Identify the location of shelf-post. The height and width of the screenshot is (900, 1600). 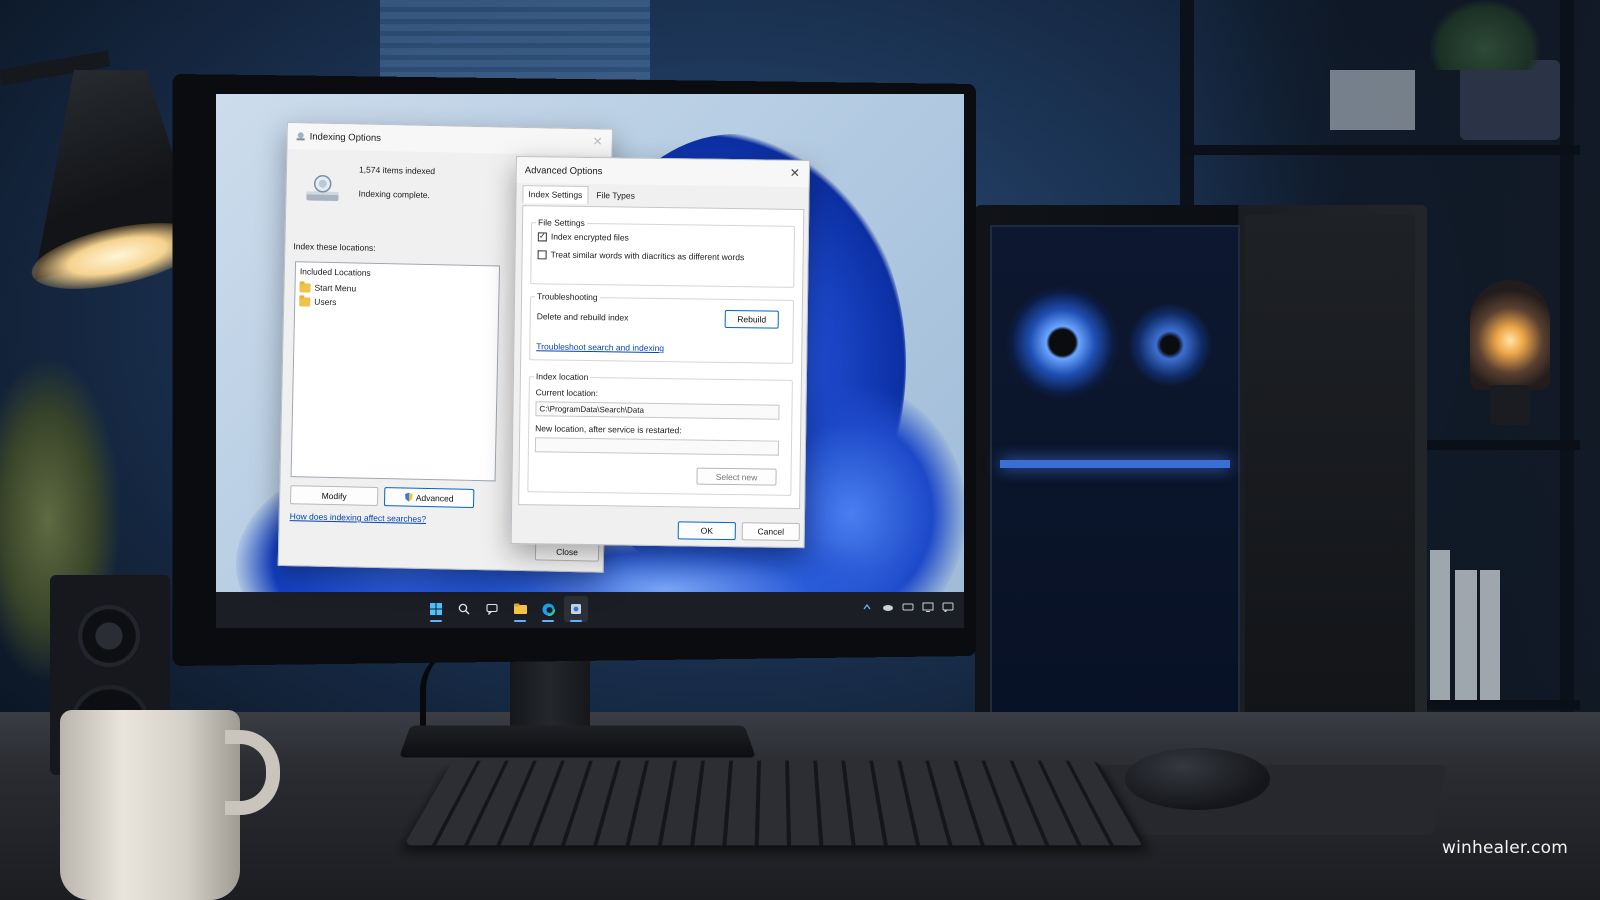
(1567, 370).